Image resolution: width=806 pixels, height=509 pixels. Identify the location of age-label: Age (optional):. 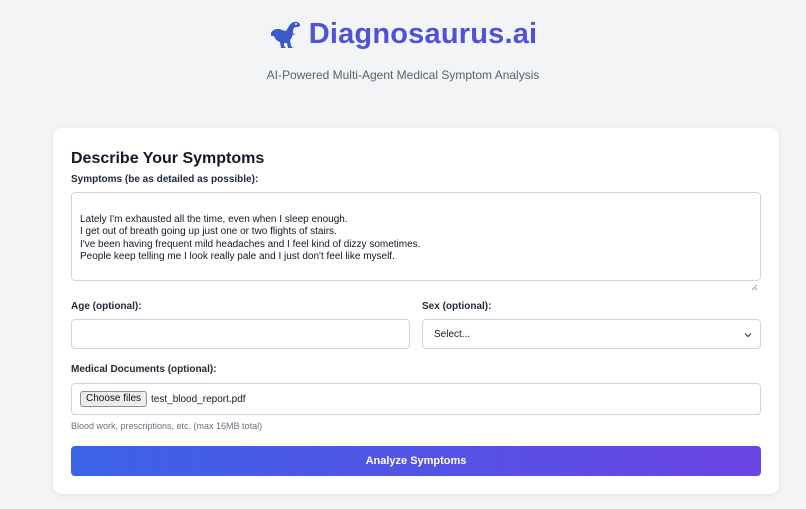
(106, 306).